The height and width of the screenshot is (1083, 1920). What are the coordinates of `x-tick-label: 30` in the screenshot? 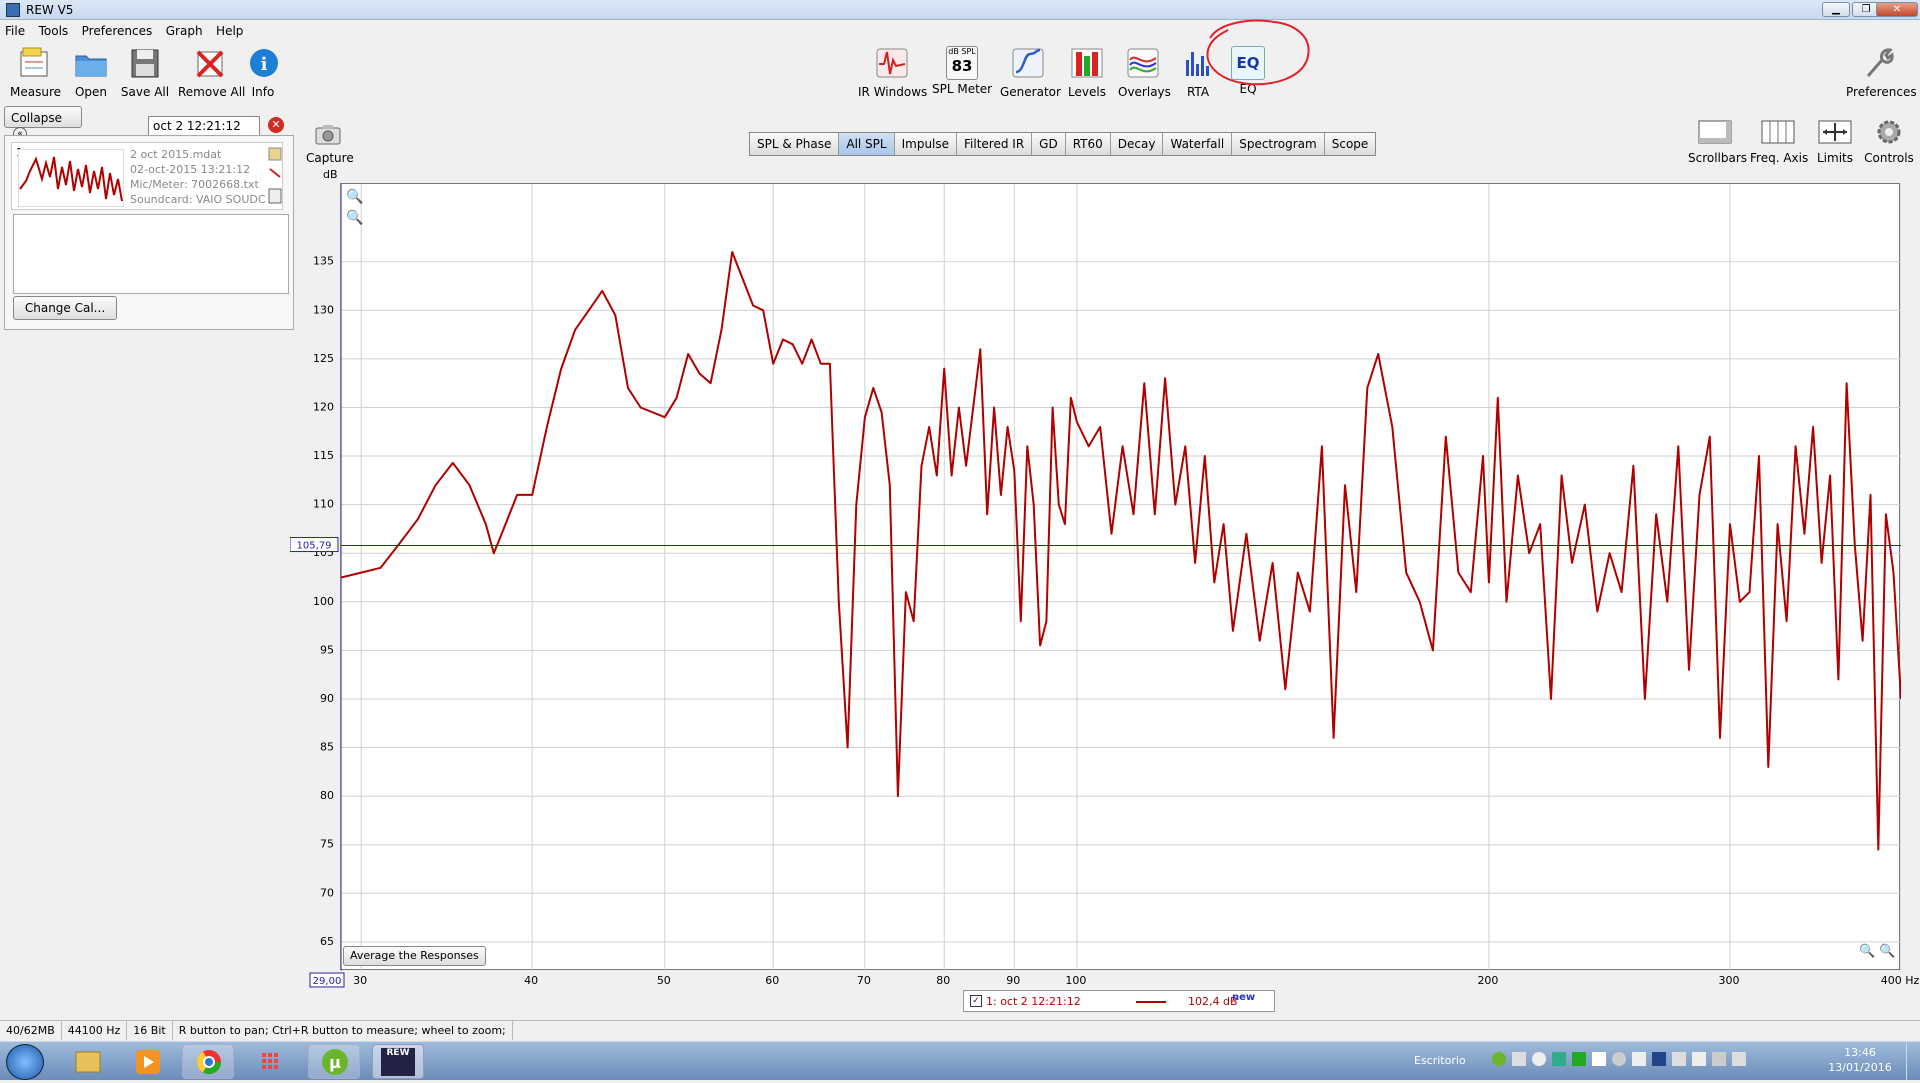 It's located at (360, 980).